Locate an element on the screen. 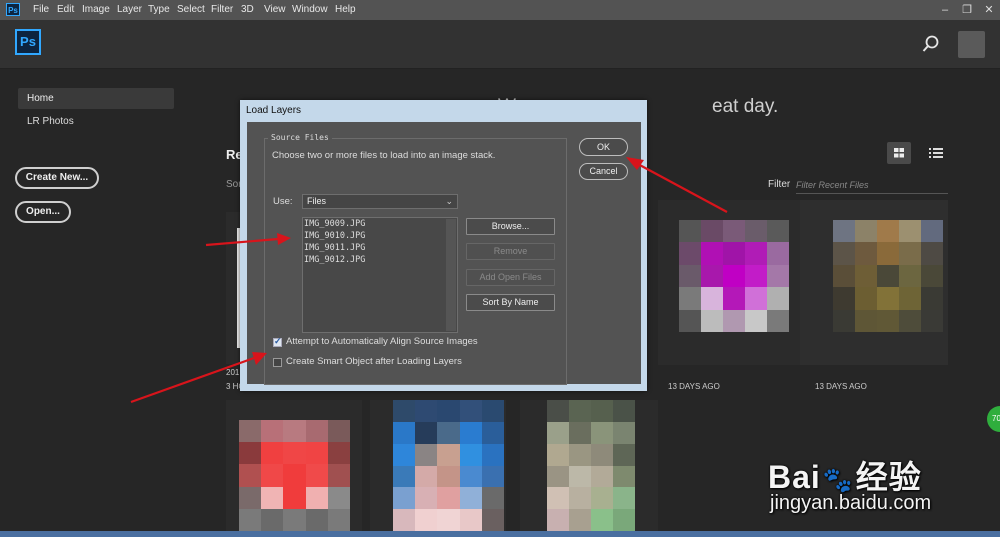  taskbar is located at coordinates (500, 534).